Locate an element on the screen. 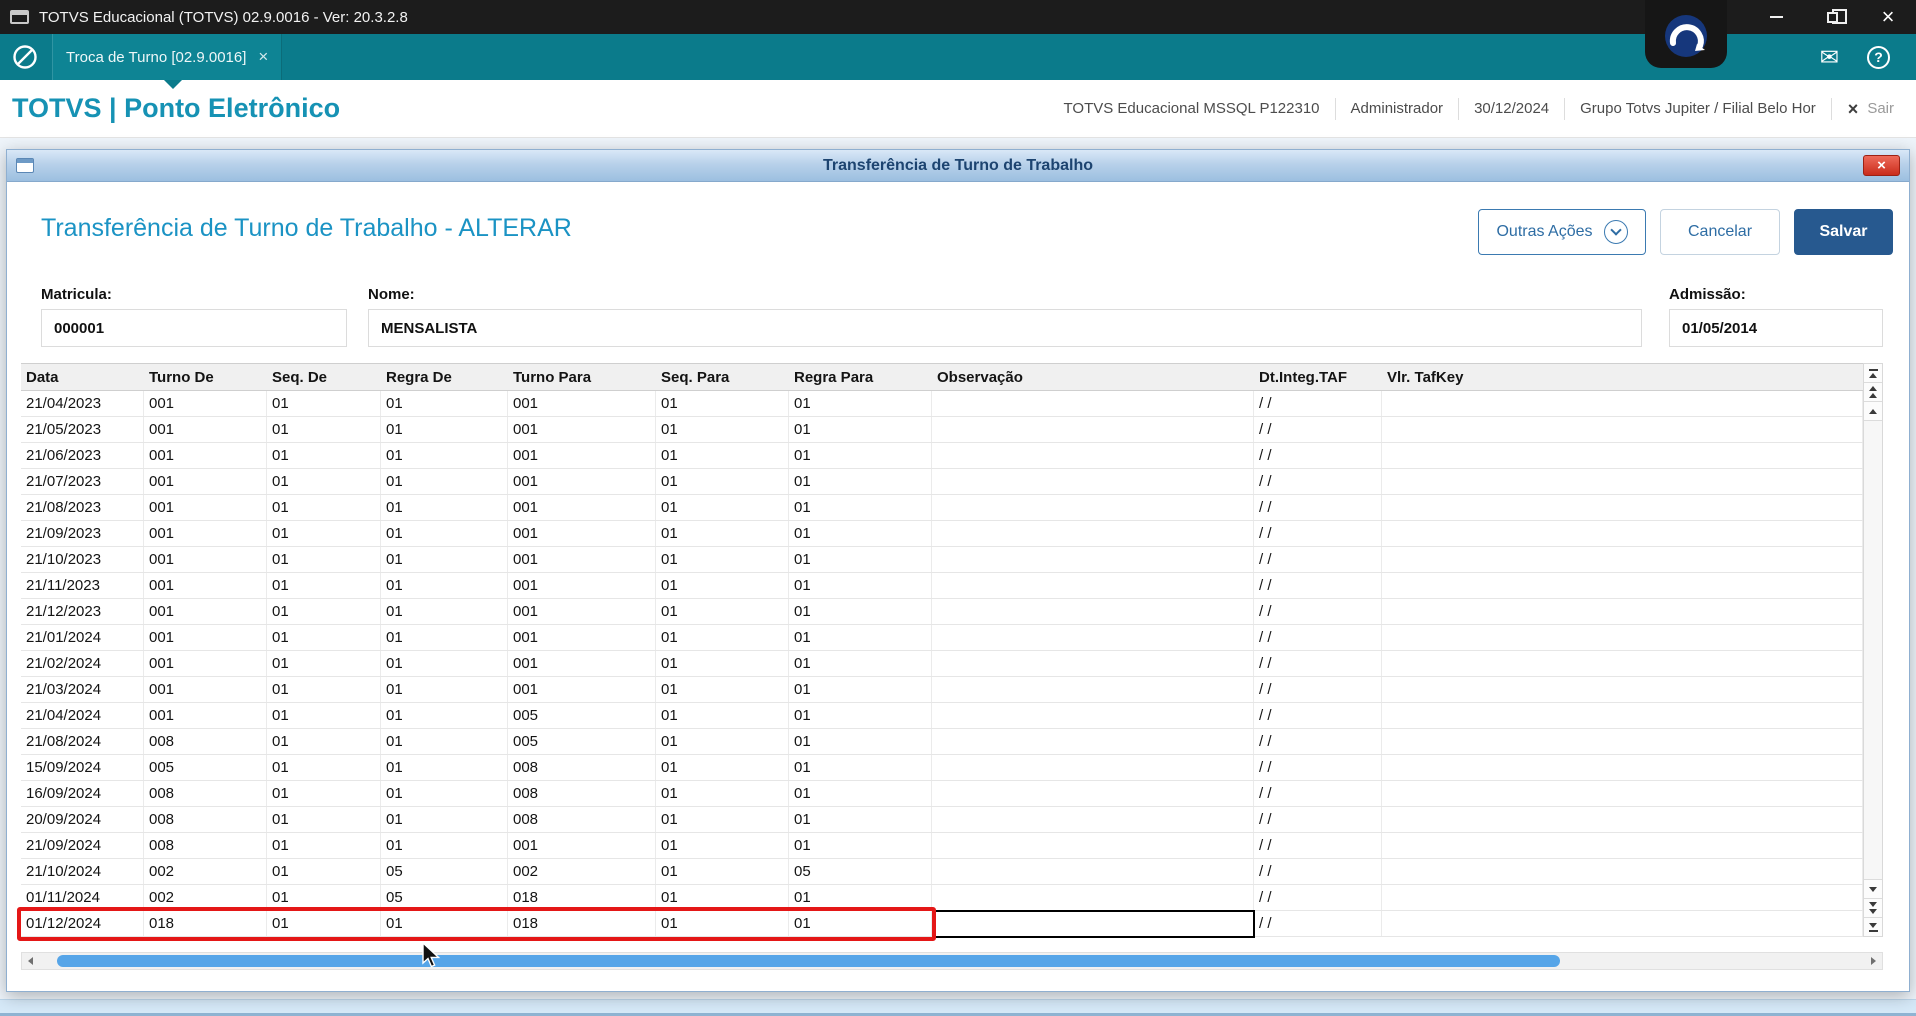  scroll-first-button is located at coordinates (1873, 373).